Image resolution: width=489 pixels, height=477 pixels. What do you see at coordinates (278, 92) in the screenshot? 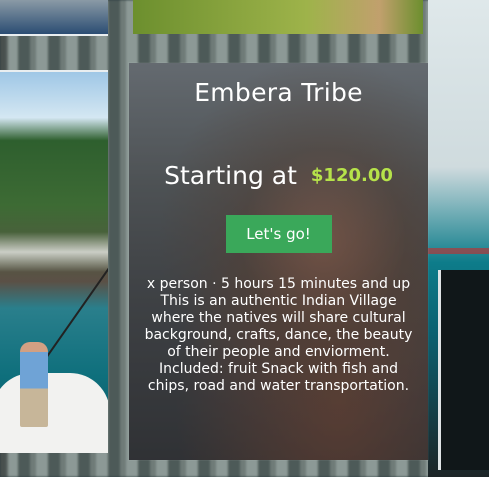
I see `tour-title: Embera Tribe` at bounding box center [278, 92].